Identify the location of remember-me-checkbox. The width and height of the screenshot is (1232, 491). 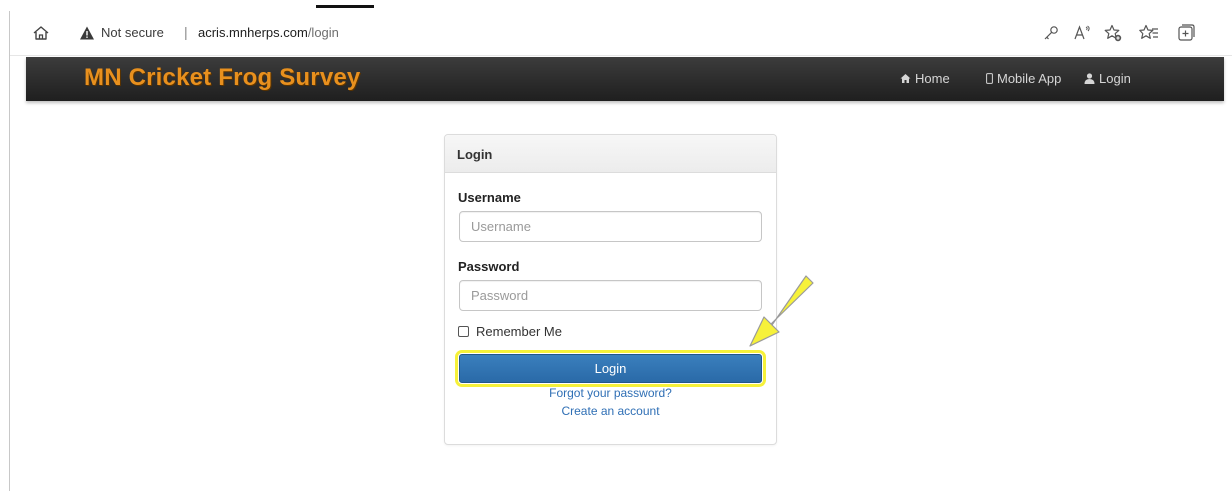
(463, 331).